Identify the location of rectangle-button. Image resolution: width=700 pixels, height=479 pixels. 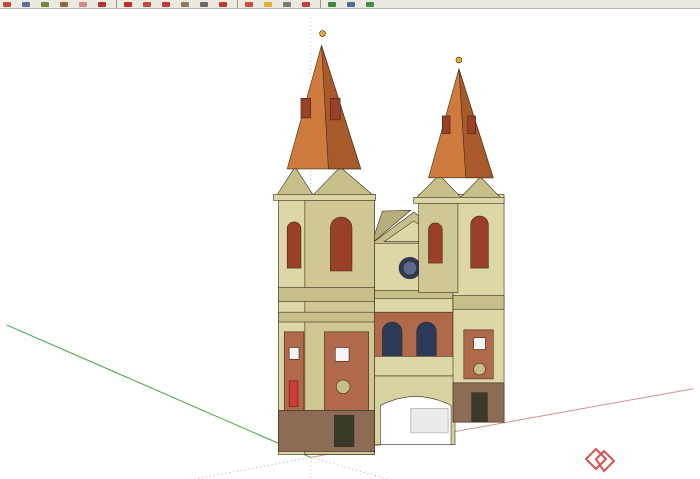
(26, 4).